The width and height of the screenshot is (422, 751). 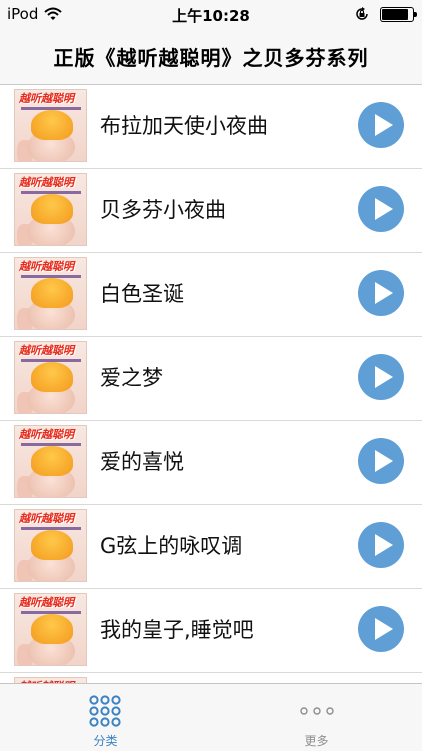 I want to click on track-row: 越听越聪明白色圣诞, so click(x=211, y=295).